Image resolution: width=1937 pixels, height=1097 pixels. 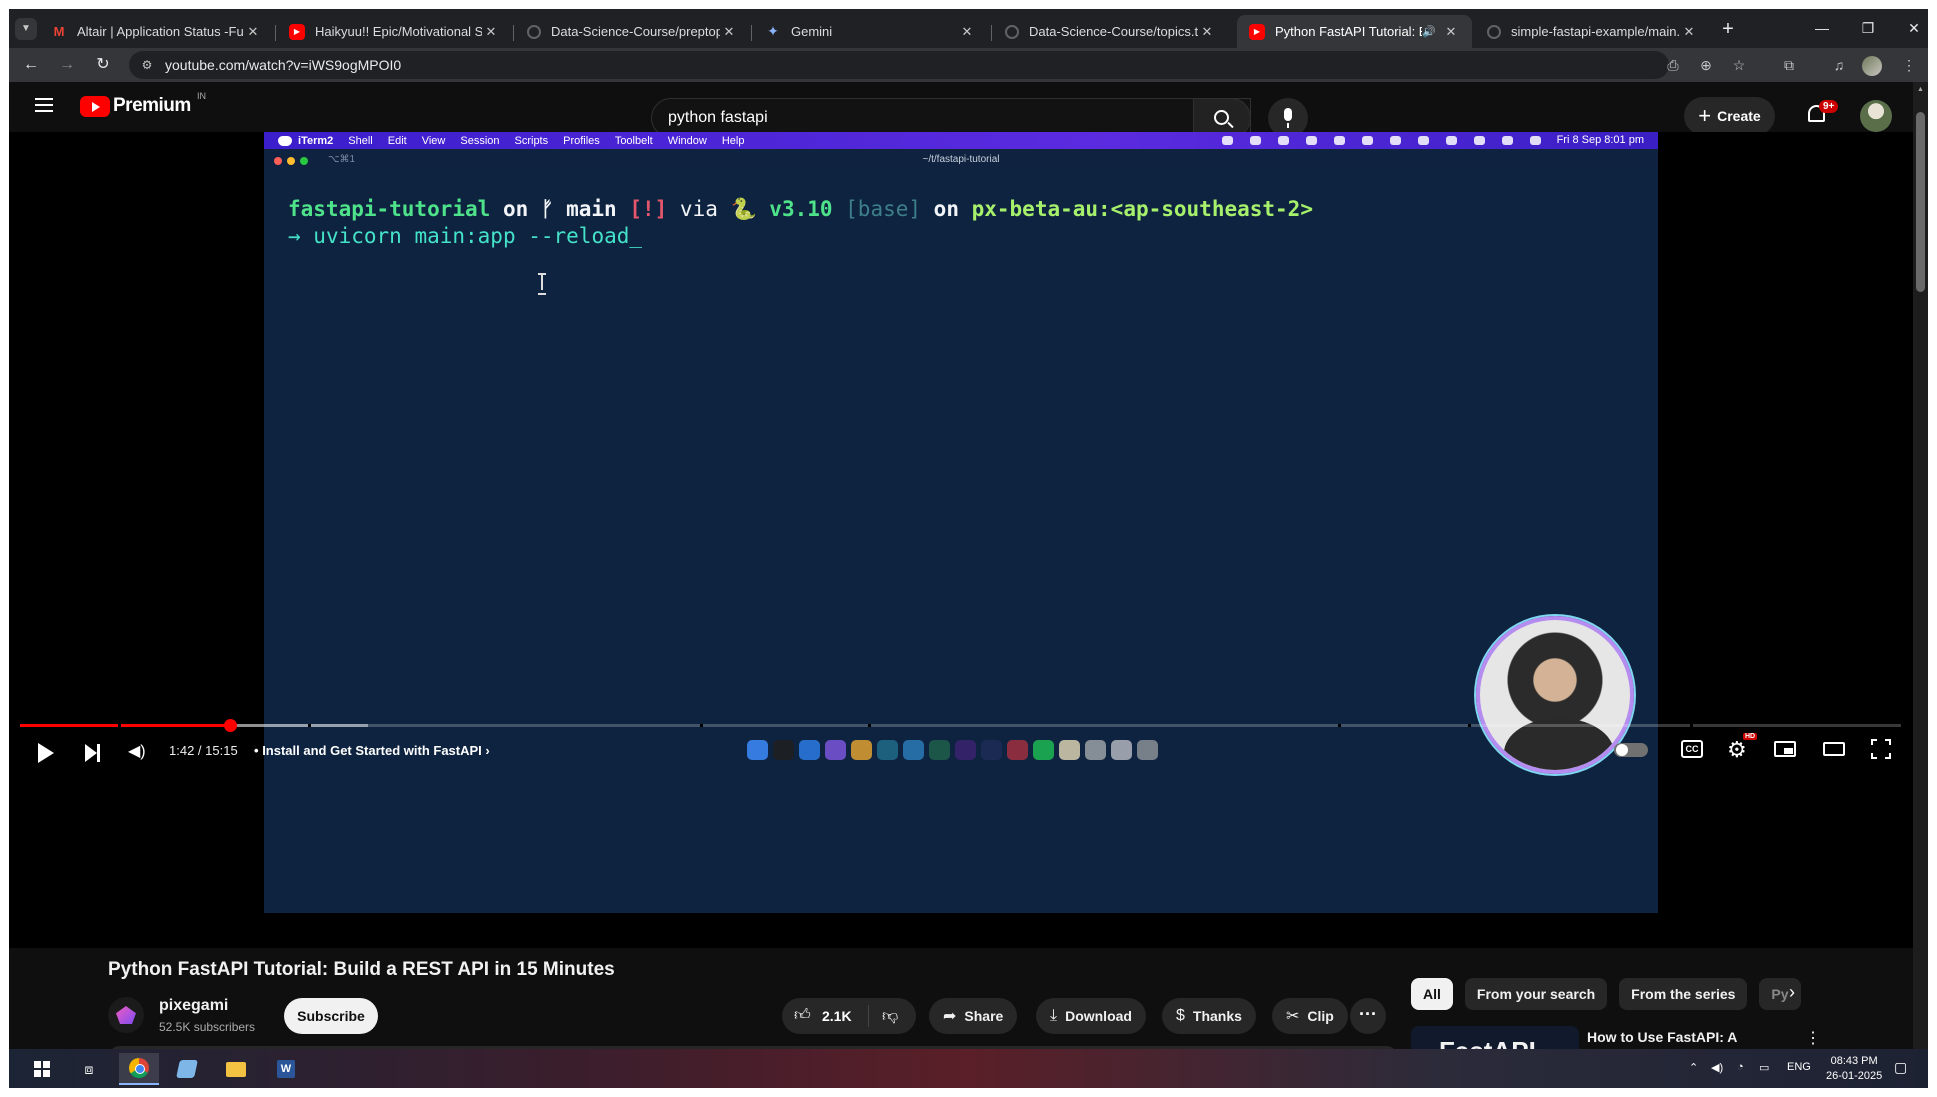 I want to click on prompt-via: via, so click(x=699, y=209).